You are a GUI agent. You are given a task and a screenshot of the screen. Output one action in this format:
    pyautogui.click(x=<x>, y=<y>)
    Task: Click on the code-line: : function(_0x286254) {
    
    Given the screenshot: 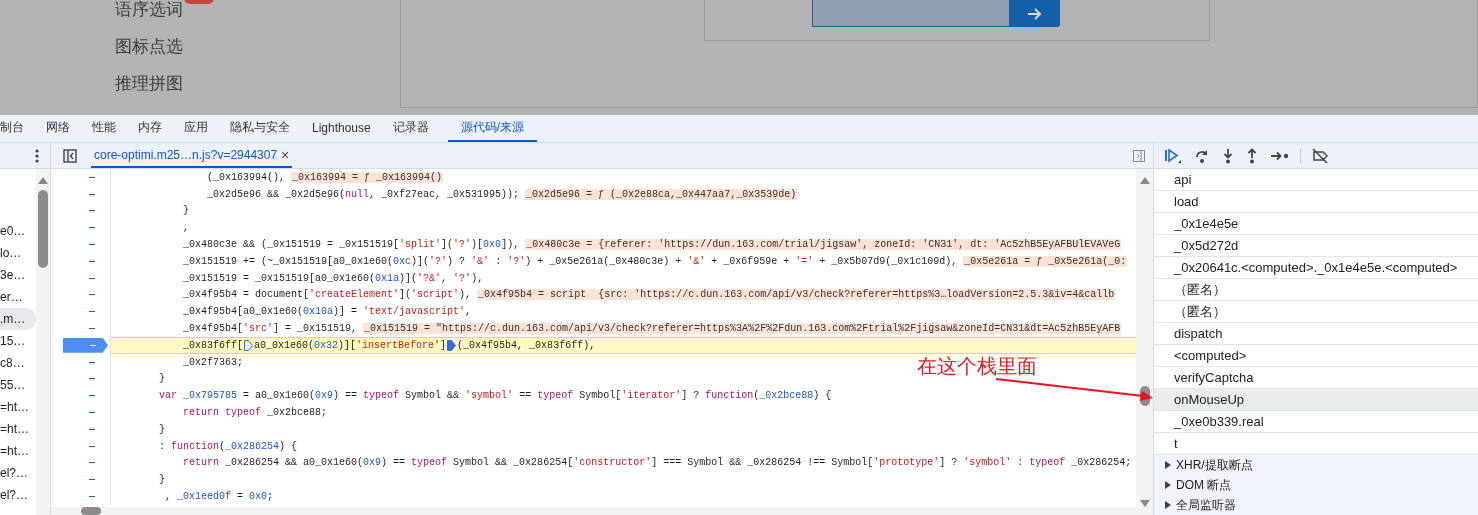 What is the action you would take?
    pyautogui.click(x=228, y=446)
    